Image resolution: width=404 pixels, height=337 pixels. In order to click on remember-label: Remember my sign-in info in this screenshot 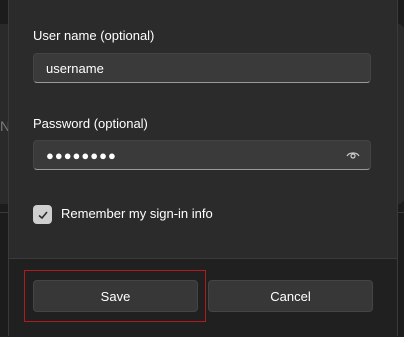, I will do `click(137, 213)`.